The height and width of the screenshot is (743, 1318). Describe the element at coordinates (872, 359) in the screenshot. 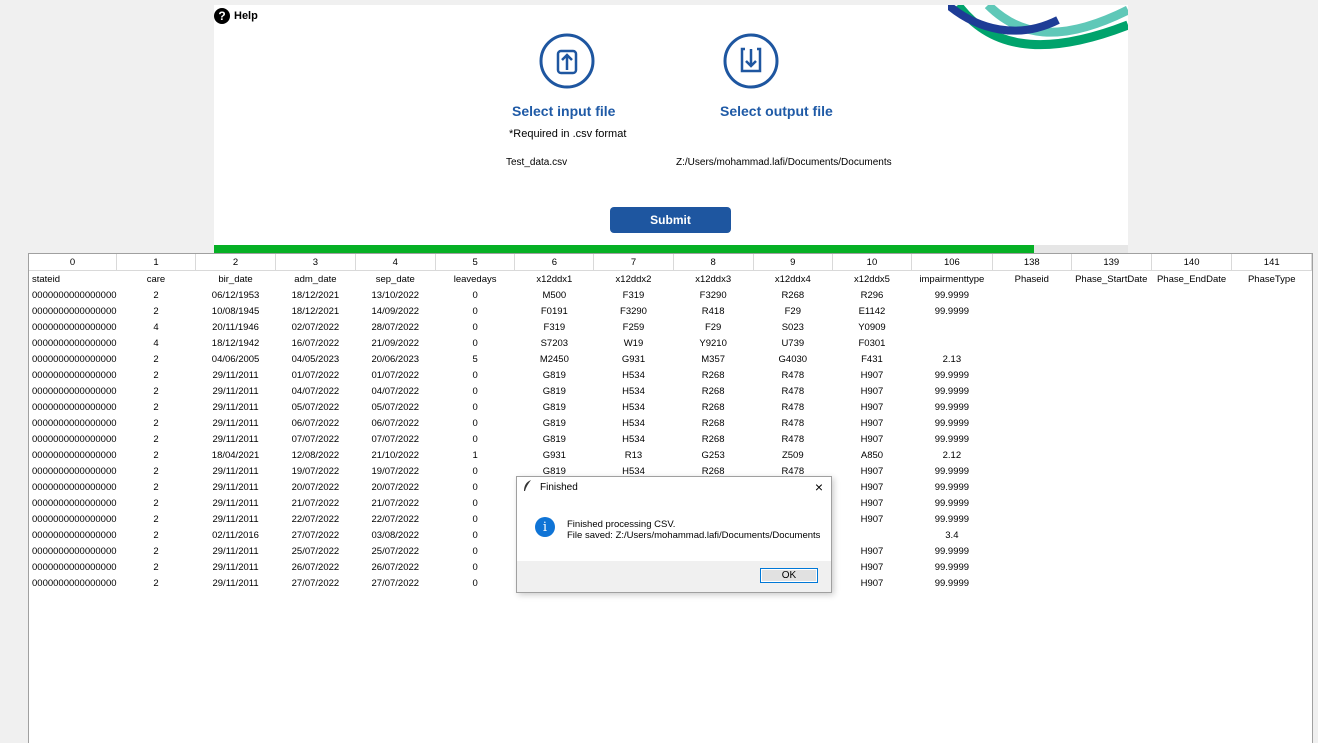

I see `table-cell: F431` at that location.